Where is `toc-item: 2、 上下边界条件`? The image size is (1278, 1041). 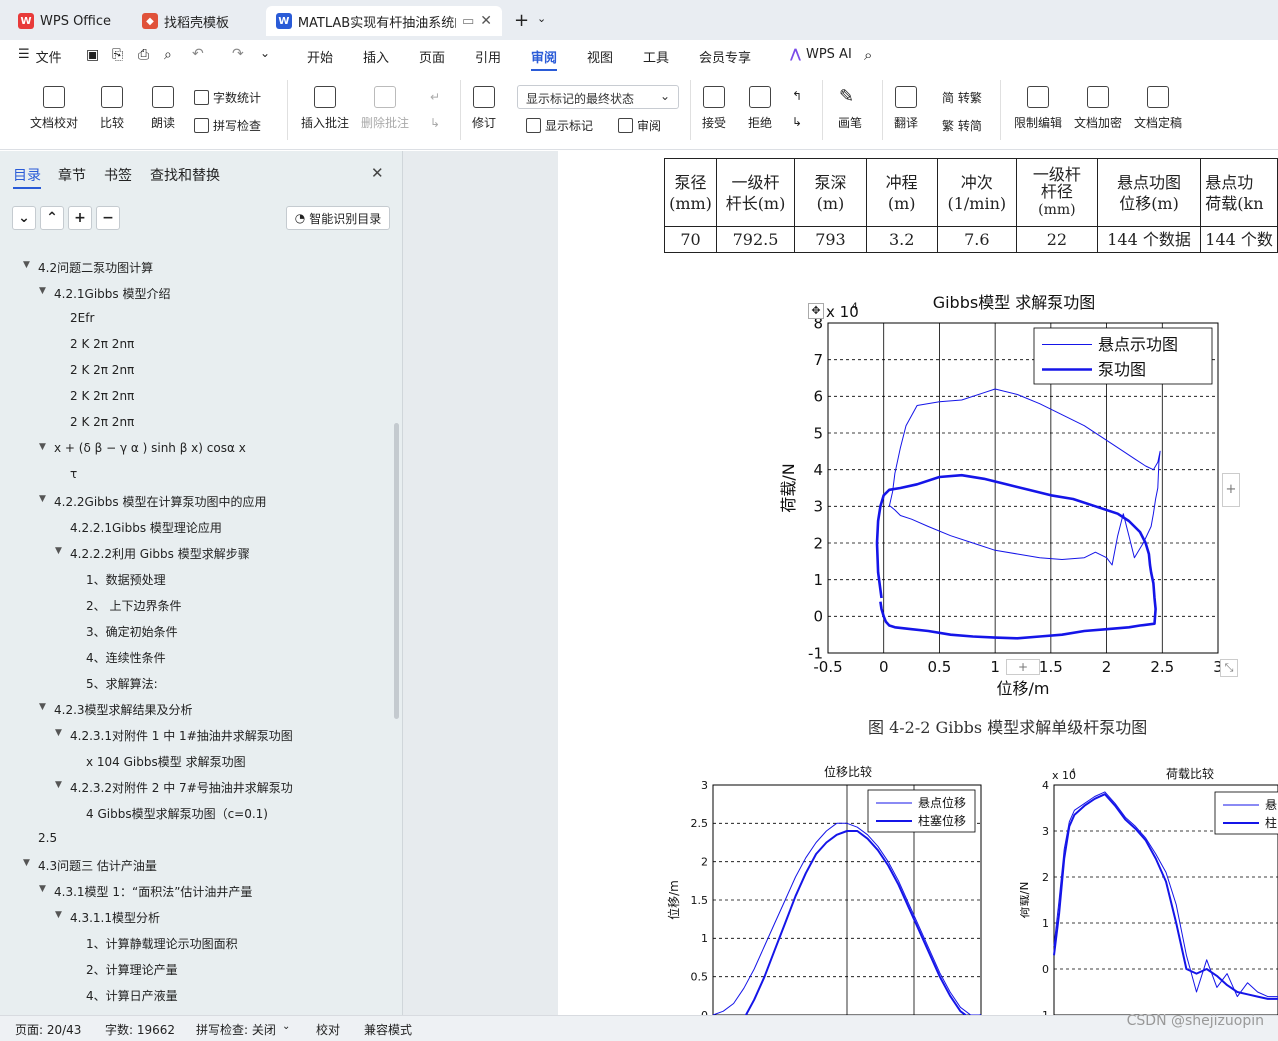 toc-item: 2、 上下边界条件 is located at coordinates (133, 605).